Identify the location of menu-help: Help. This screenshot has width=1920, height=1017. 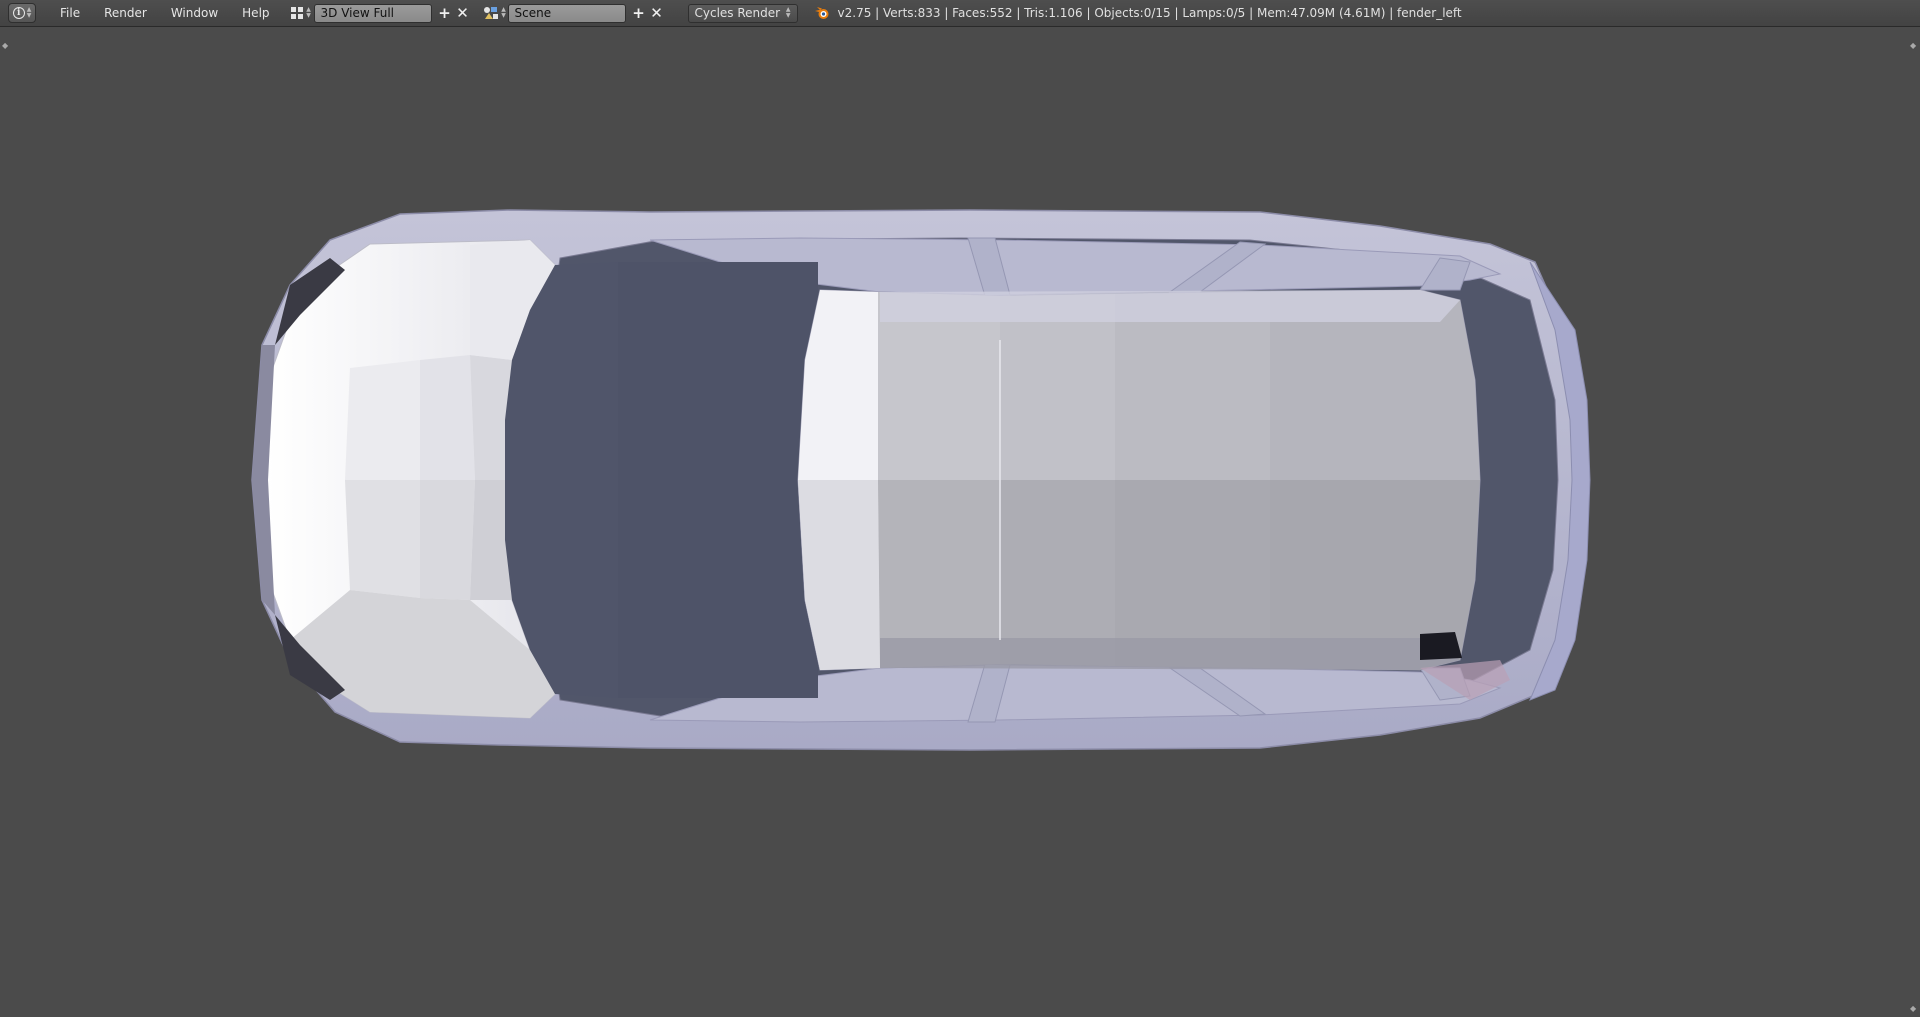
(255, 13).